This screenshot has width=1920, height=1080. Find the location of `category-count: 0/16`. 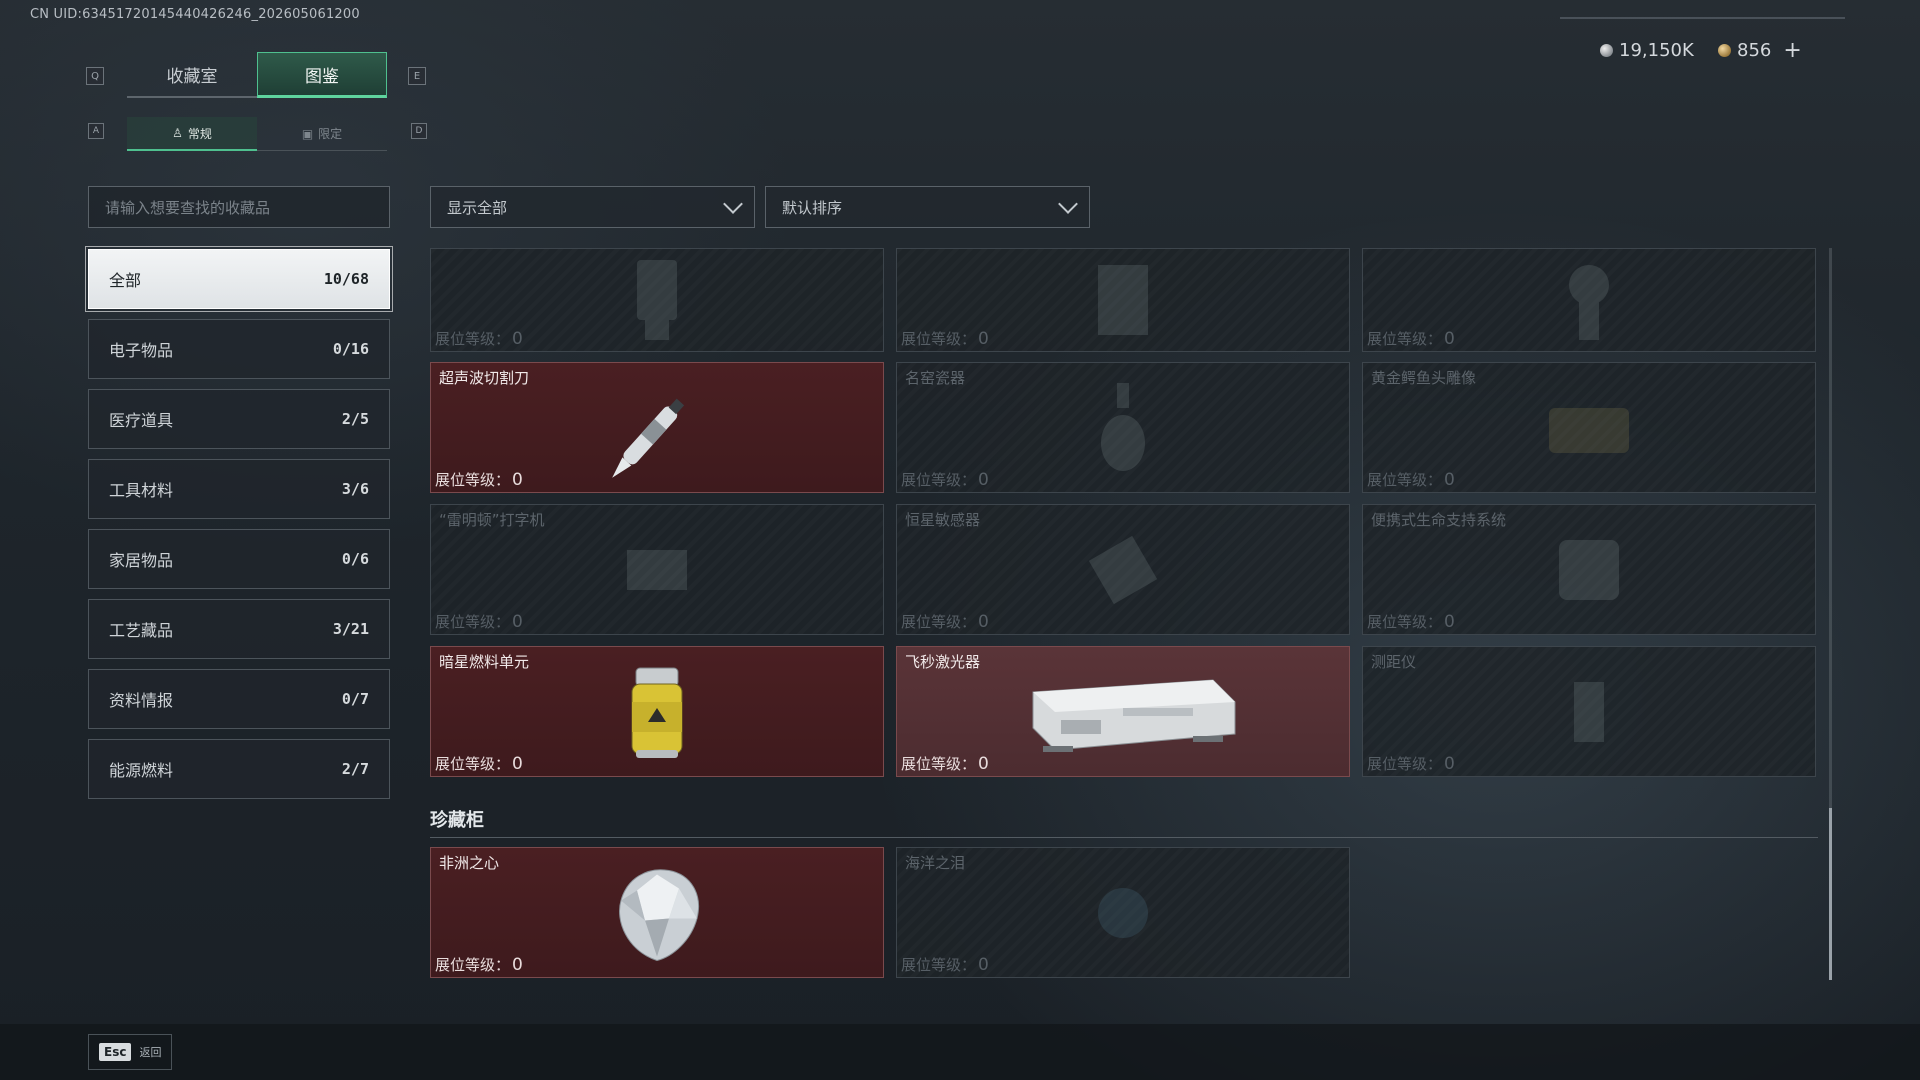

category-count: 0/16 is located at coordinates (350, 349).